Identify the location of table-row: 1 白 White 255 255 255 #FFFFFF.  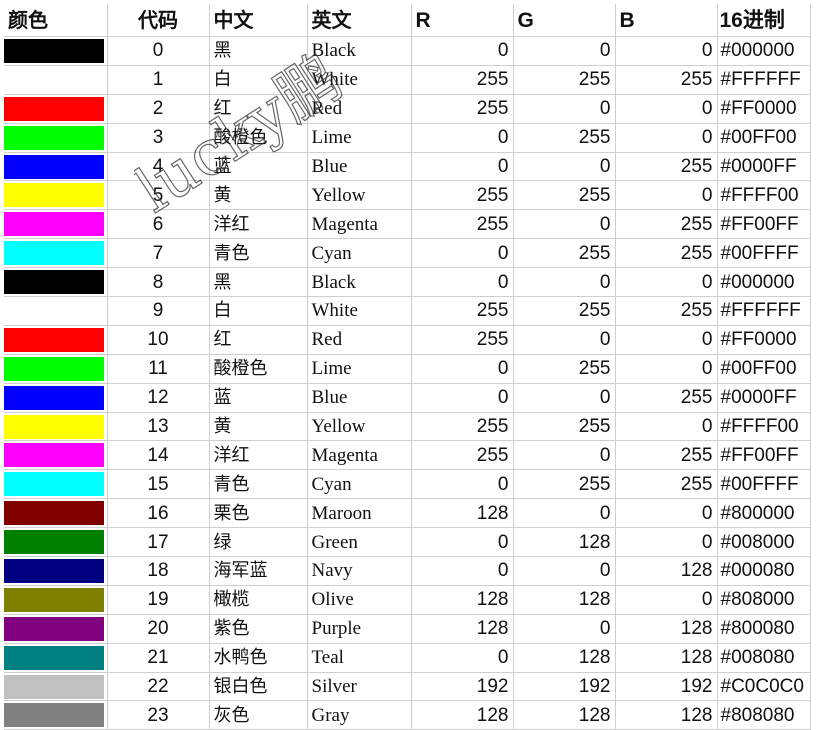
(407, 80).